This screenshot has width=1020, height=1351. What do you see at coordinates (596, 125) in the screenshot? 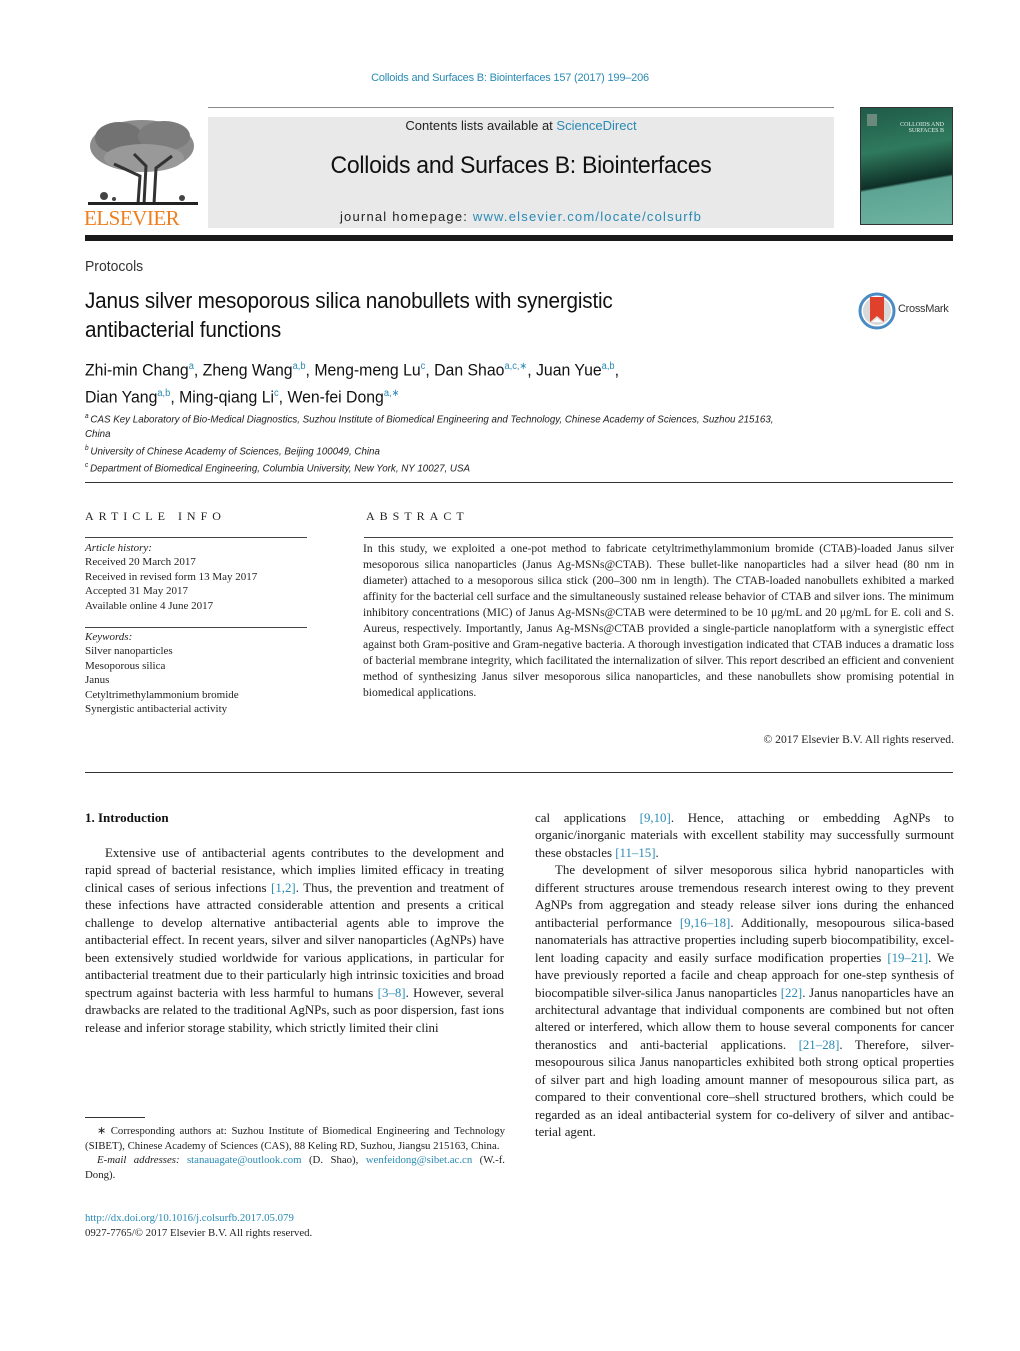
I see `sciencedirect-link: ScienceDirect` at bounding box center [596, 125].